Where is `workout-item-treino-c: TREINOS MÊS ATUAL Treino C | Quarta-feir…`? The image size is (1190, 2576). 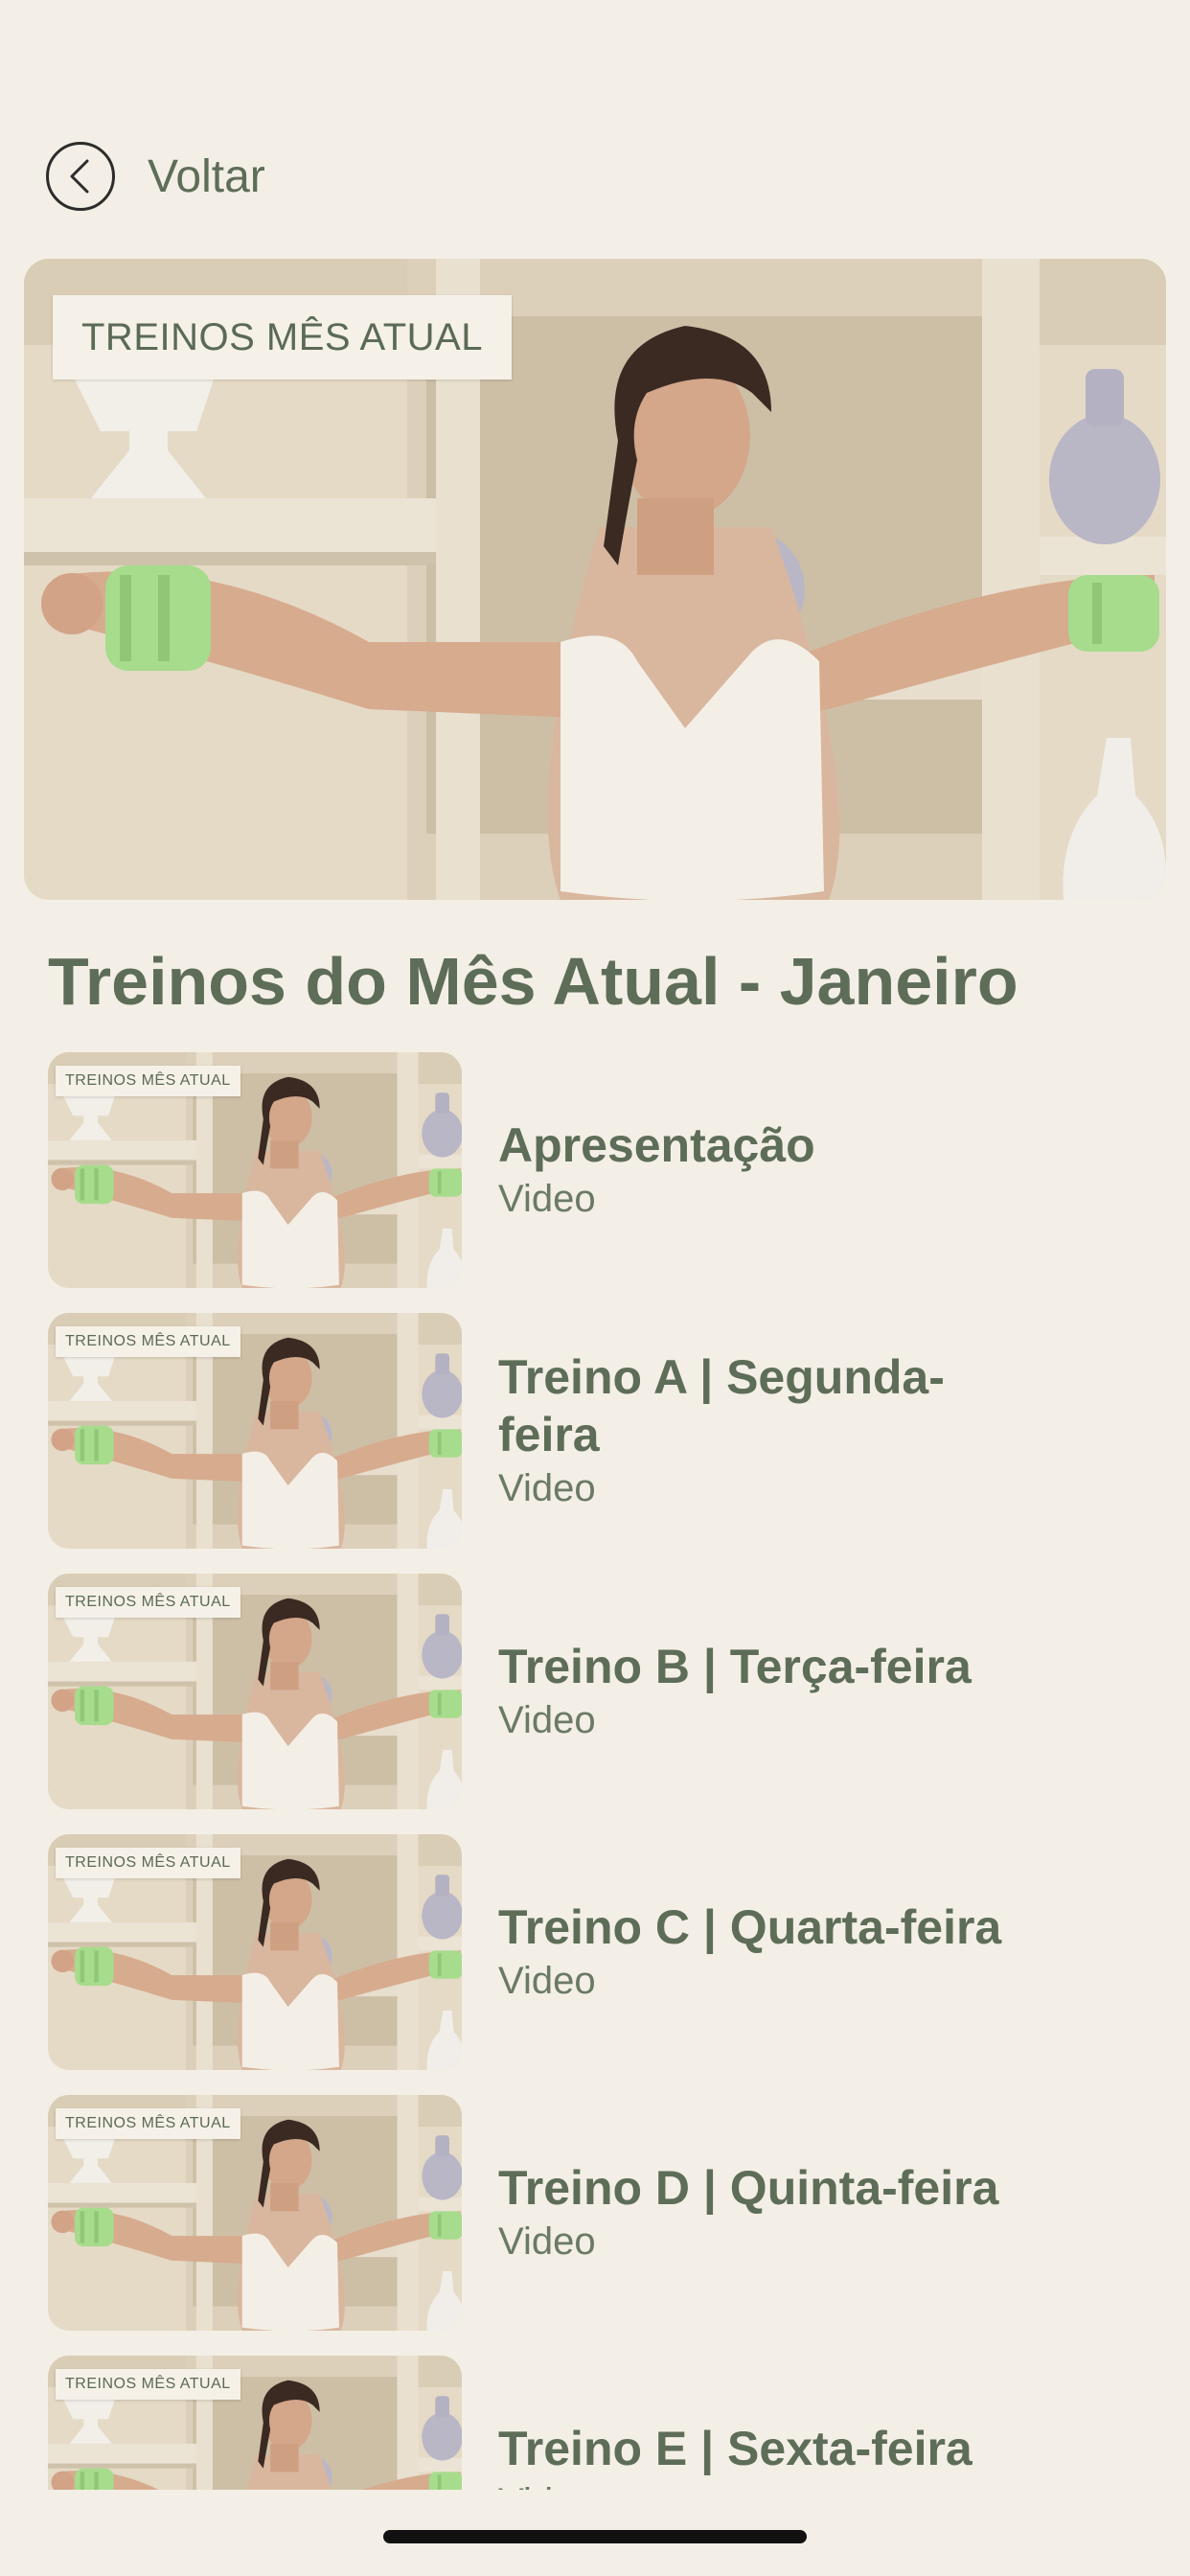 workout-item-treino-c: TREINOS MÊS ATUAL Treino C | Quarta-feir… is located at coordinates (599, 1952).